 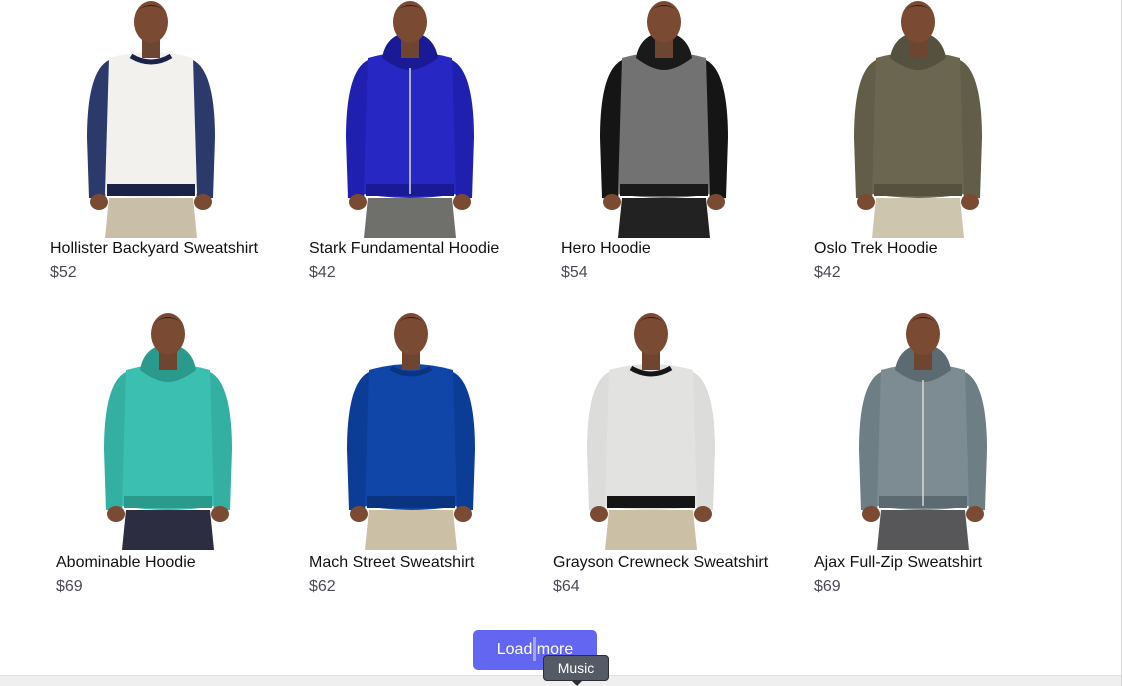 I want to click on product-card: Grayson Crewneck Sweatshirt $64, so click(x=651, y=455).